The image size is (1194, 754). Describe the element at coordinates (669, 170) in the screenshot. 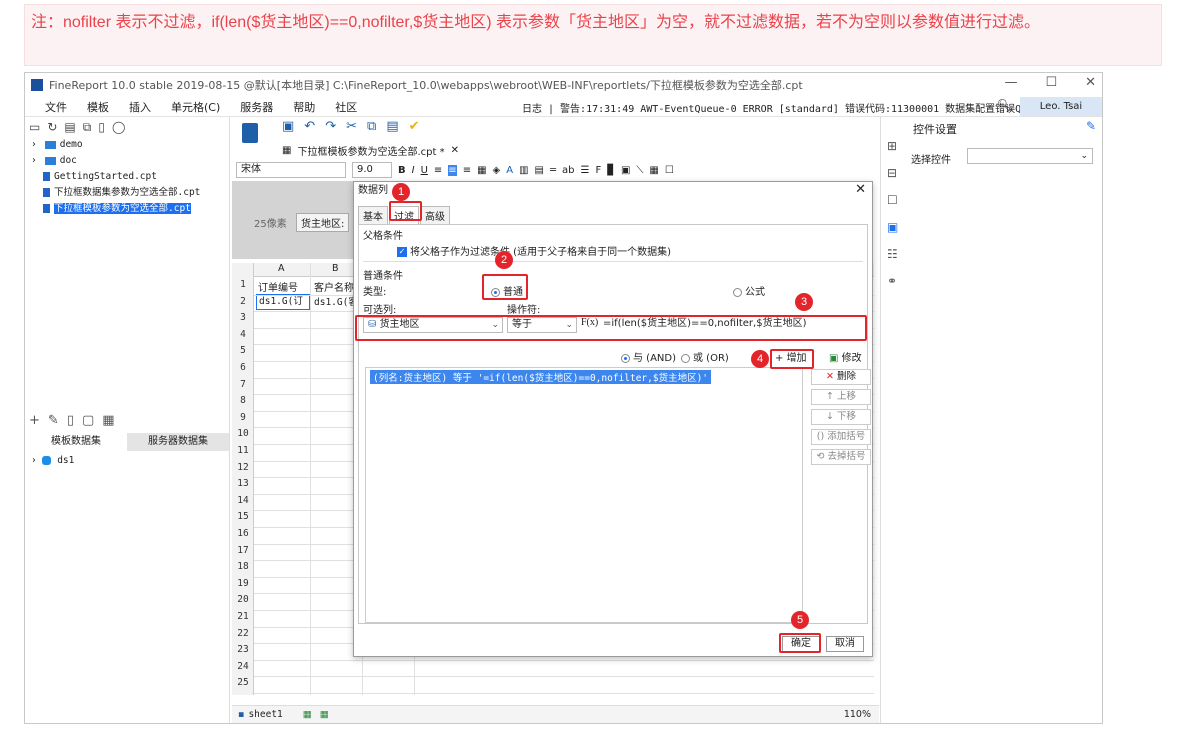

I see `frame-icon: ☐` at that location.